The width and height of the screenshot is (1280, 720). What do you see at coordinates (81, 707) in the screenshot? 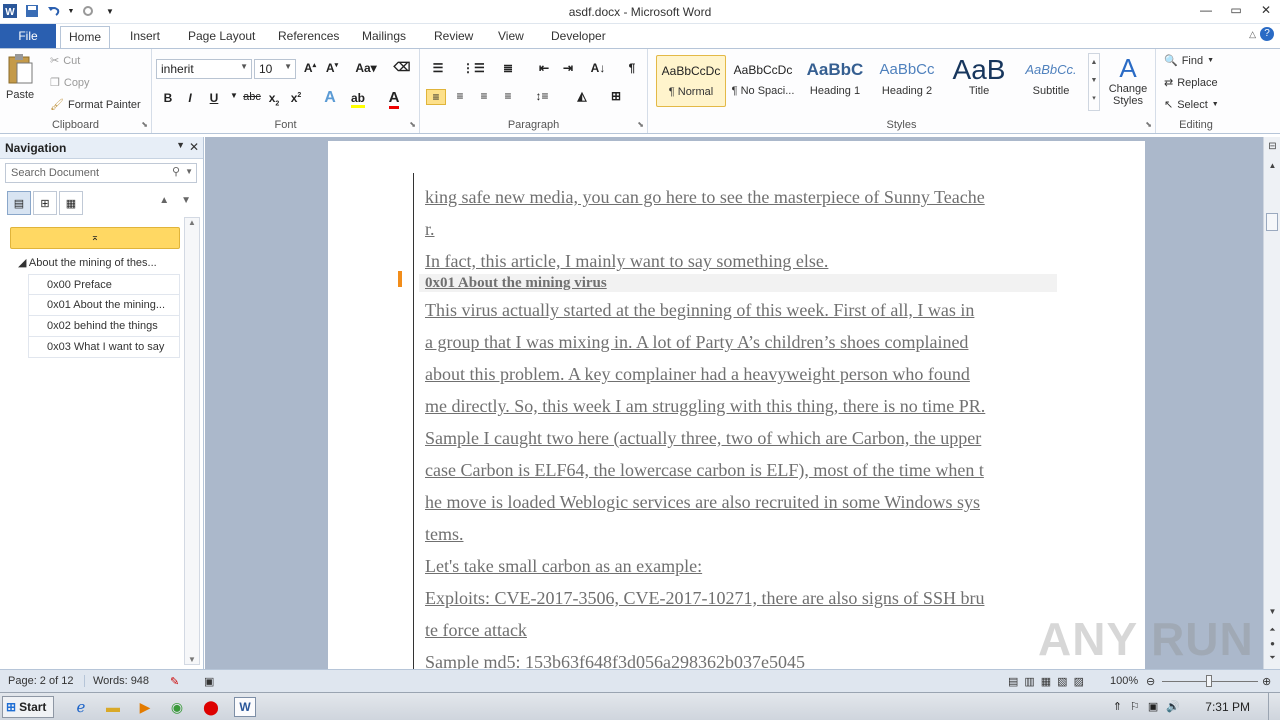
I see `ie-icon: ℯ` at bounding box center [81, 707].